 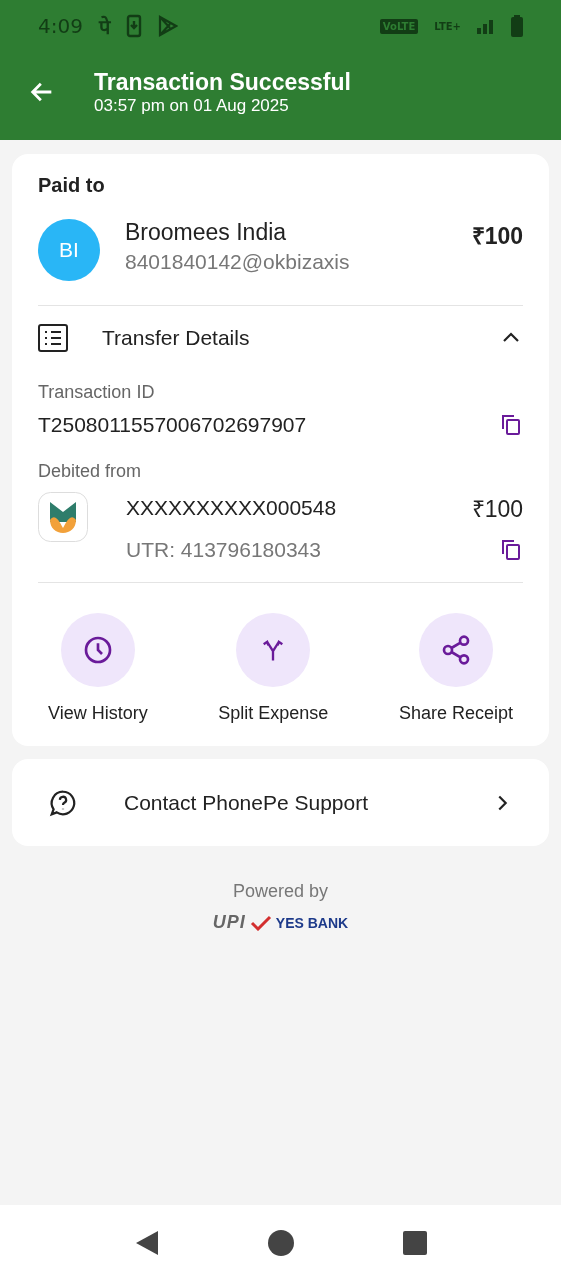 I want to click on download-icon, so click(x=133, y=26).